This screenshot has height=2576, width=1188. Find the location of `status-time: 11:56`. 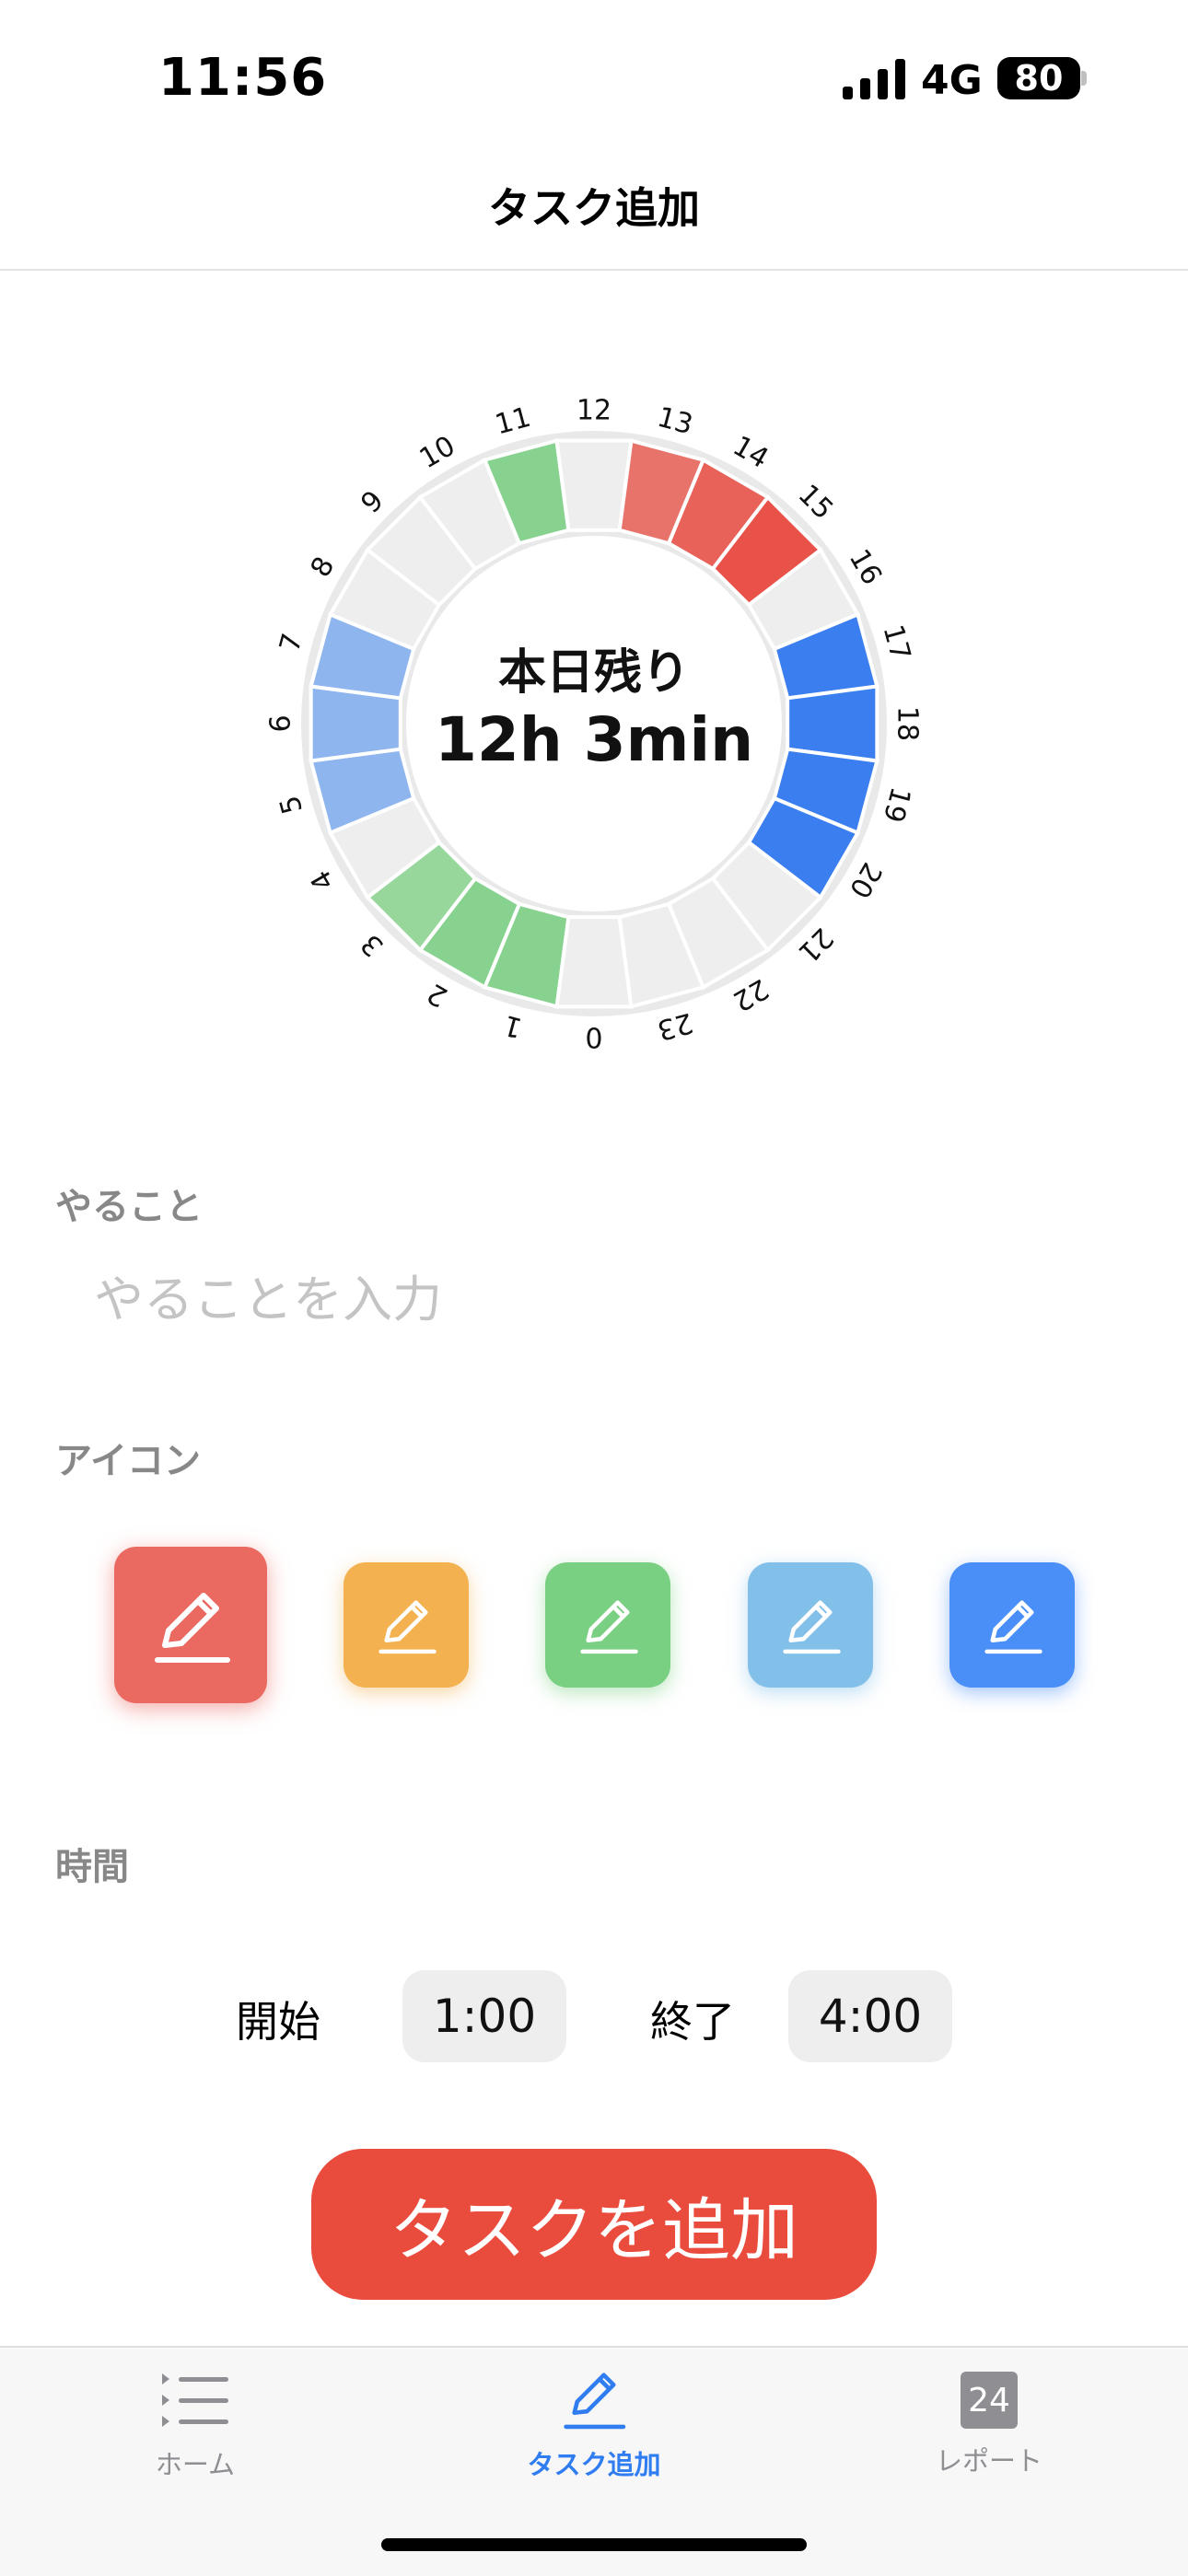

status-time: 11:56 is located at coordinates (243, 78).